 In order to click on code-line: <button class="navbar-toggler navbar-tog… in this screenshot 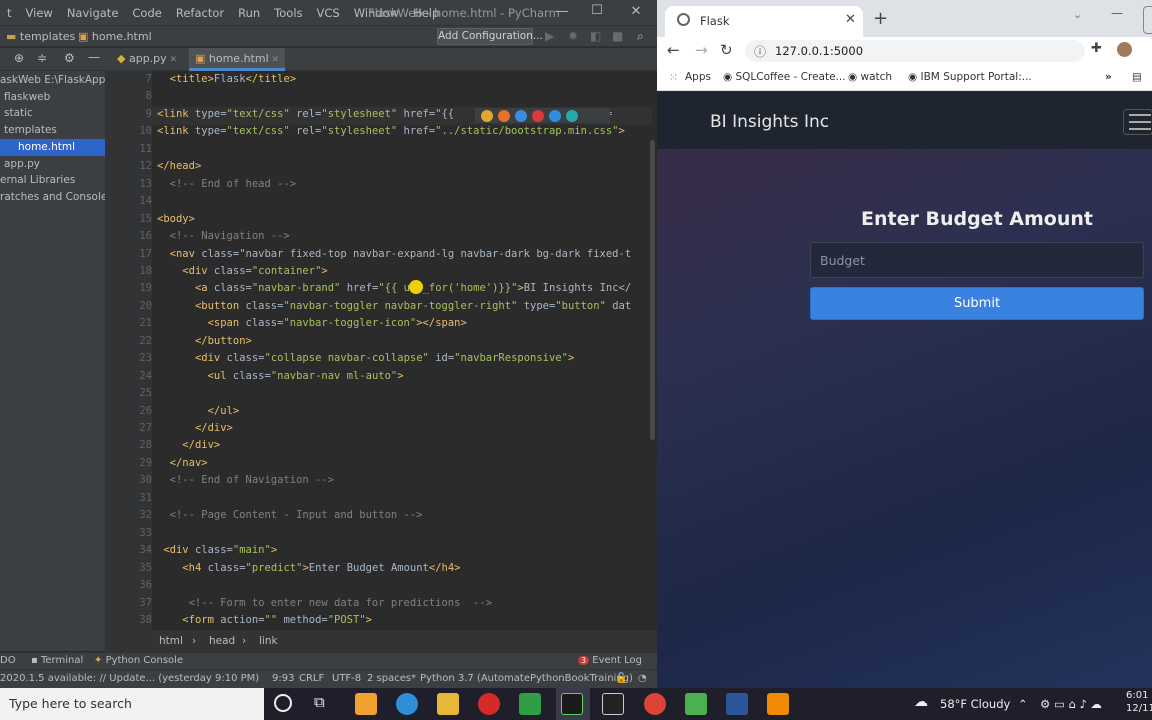, I will do `click(394, 307)`.